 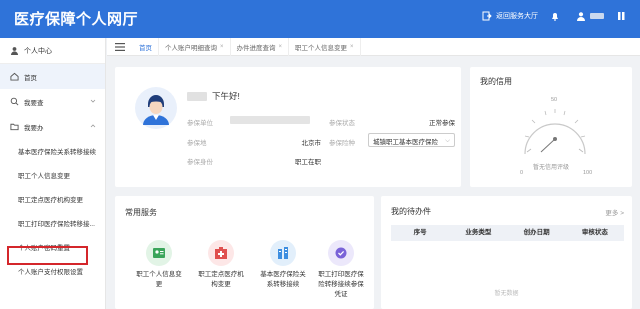 I want to click on exit-icon, so click(x=487, y=16).